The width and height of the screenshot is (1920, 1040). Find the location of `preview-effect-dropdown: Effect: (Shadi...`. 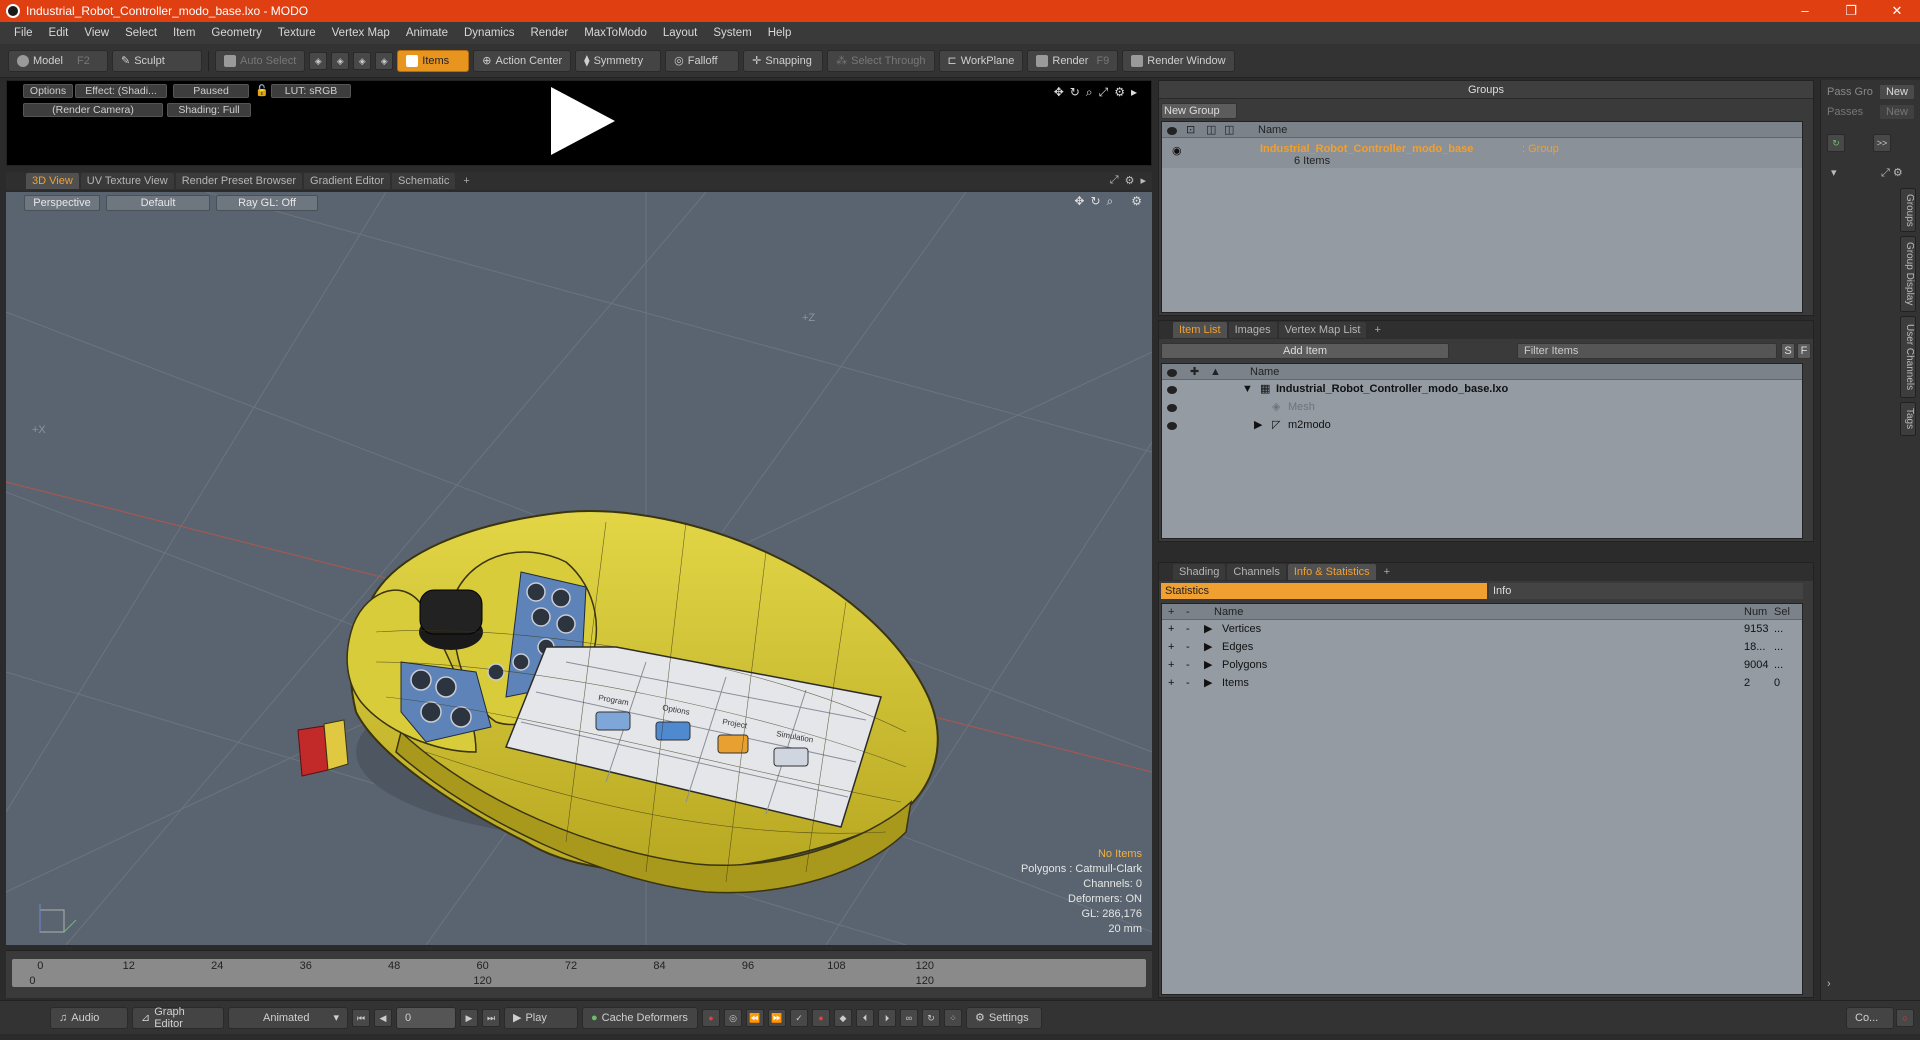

preview-effect-dropdown: Effect: (Shadi... is located at coordinates (121, 91).